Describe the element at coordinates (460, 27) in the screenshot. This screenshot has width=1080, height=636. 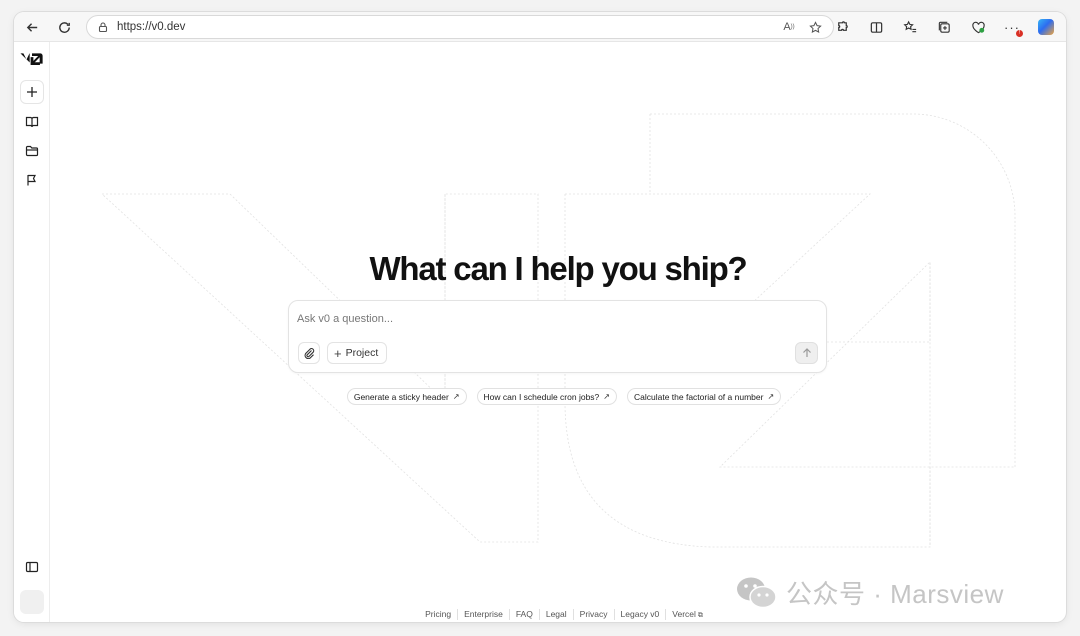
I see `address-bar: https://v0.dev A))` at that location.